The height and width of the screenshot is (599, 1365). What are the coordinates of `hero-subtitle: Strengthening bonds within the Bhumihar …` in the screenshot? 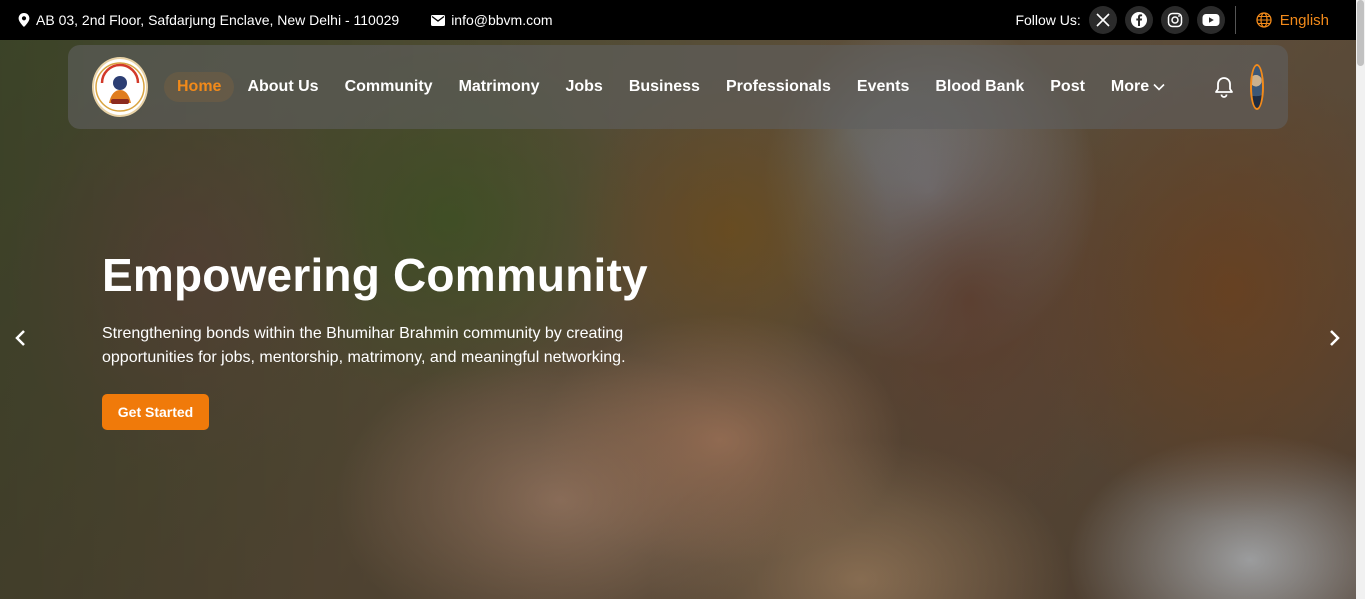 It's located at (364, 345).